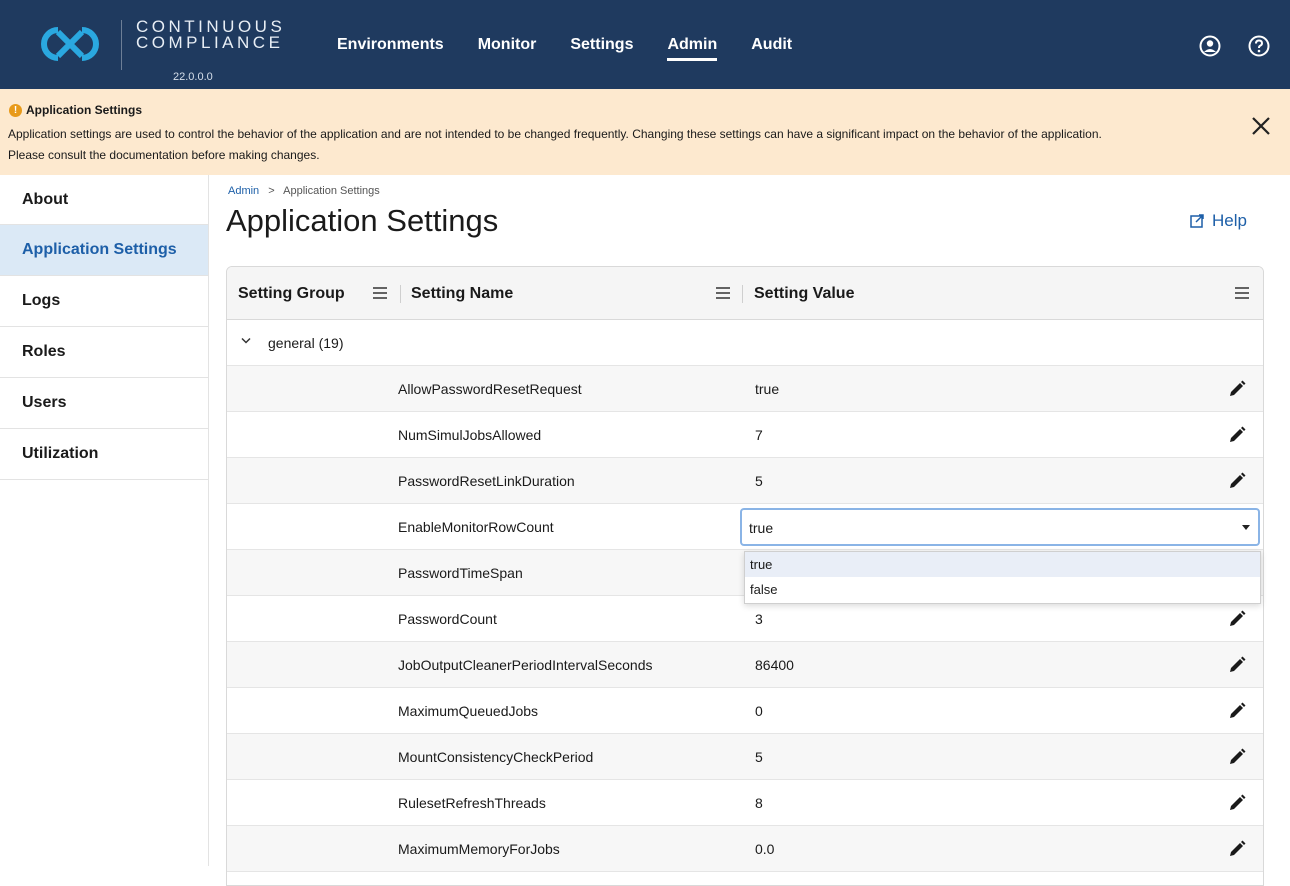 Image resolution: width=1290 pixels, height=886 pixels. What do you see at coordinates (692, 48) in the screenshot?
I see `nav-admin: Admin` at bounding box center [692, 48].